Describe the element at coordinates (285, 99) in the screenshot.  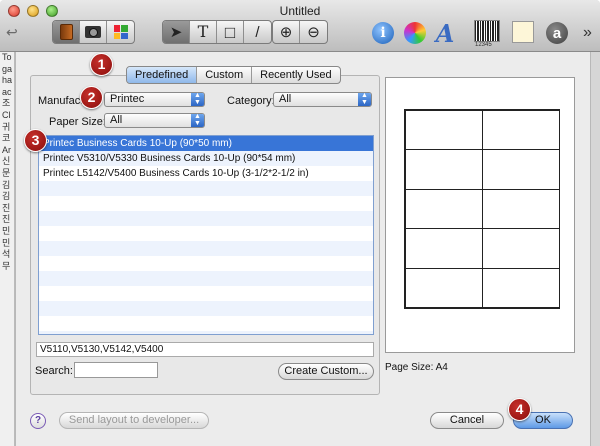
I see `category-value: All` at that location.